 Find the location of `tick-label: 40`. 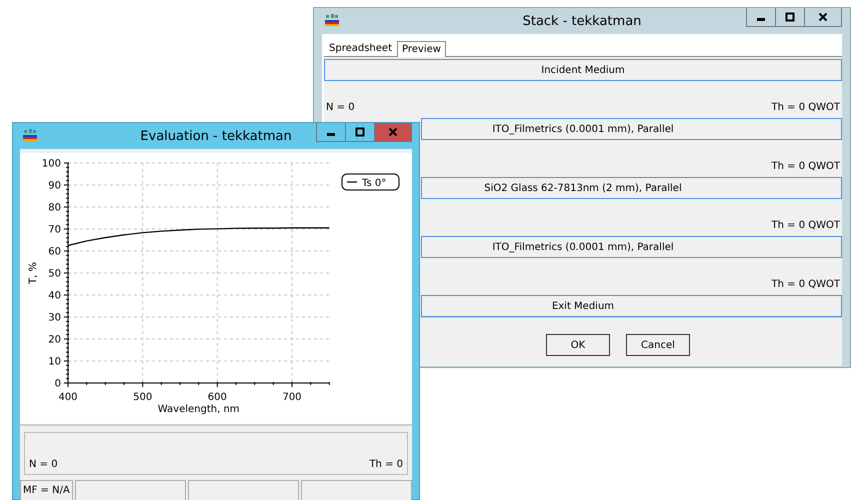

tick-label: 40 is located at coordinates (54, 296).